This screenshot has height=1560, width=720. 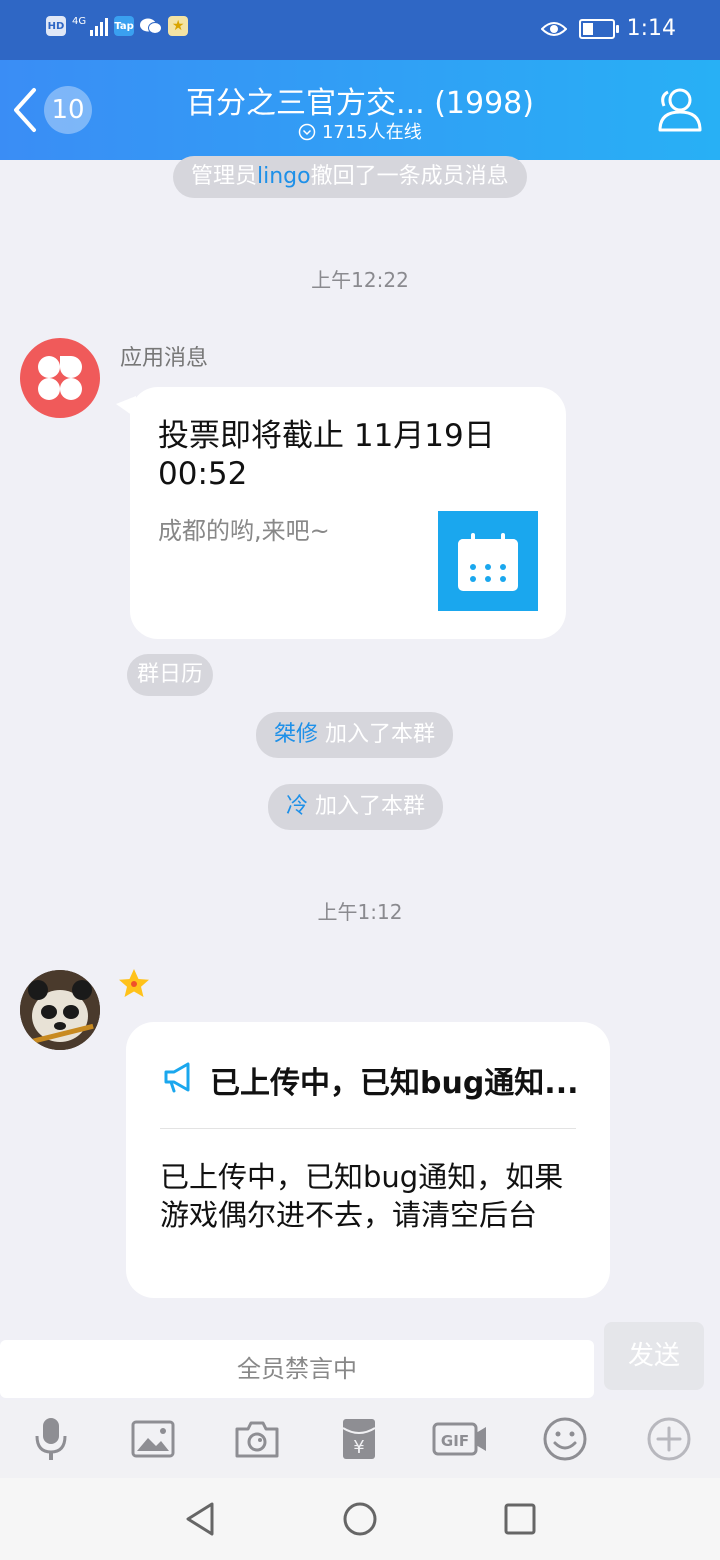 What do you see at coordinates (257, 1439) in the screenshot?
I see `camera-icon` at bounding box center [257, 1439].